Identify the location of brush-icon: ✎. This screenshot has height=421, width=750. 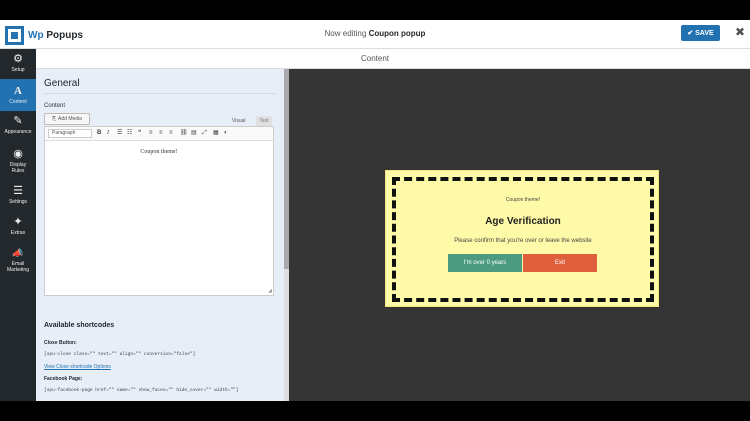
(18, 121).